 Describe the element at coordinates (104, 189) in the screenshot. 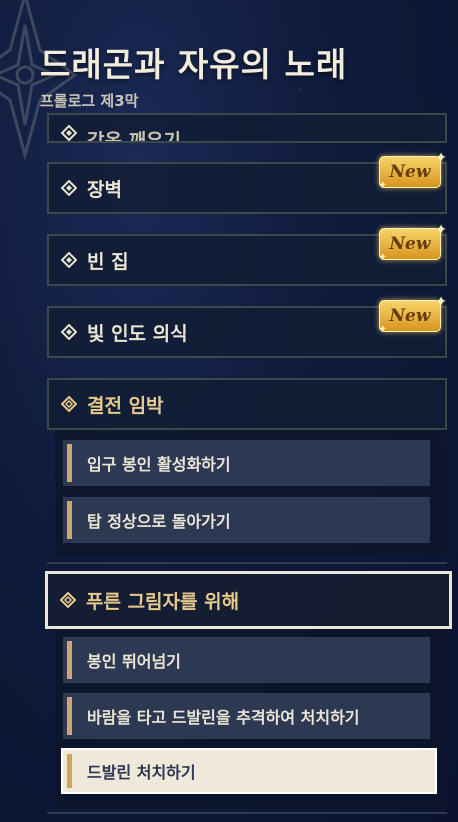

I see `chapter-name: 장벽` at that location.